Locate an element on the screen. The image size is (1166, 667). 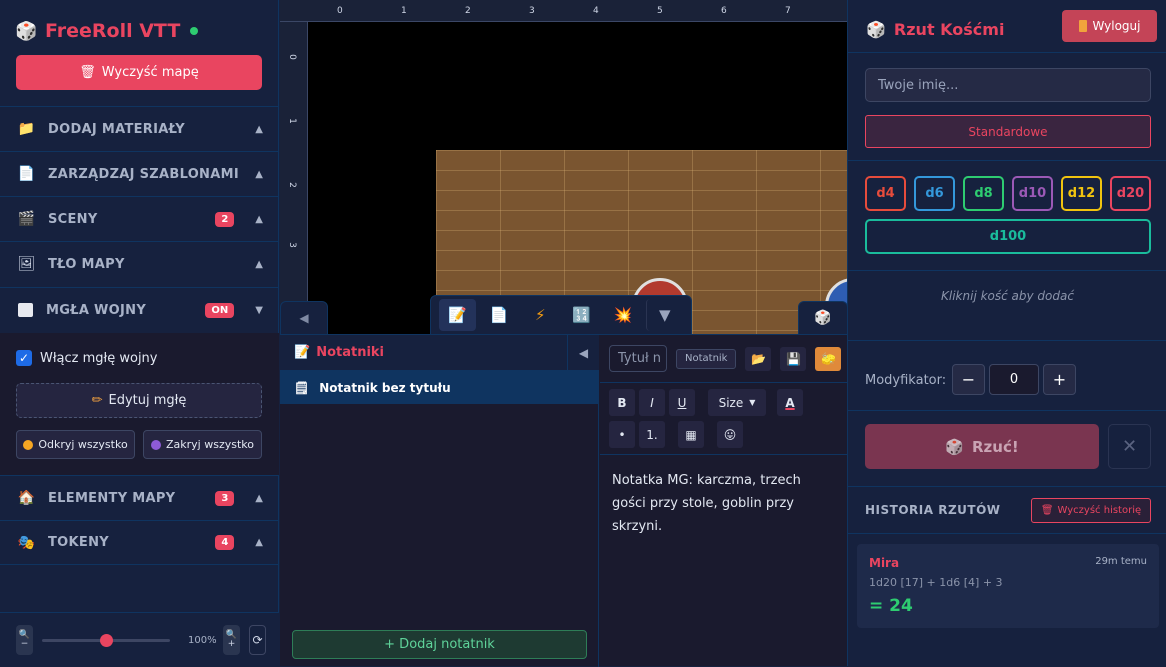
die-d4-button: d4 is located at coordinates (885, 193).